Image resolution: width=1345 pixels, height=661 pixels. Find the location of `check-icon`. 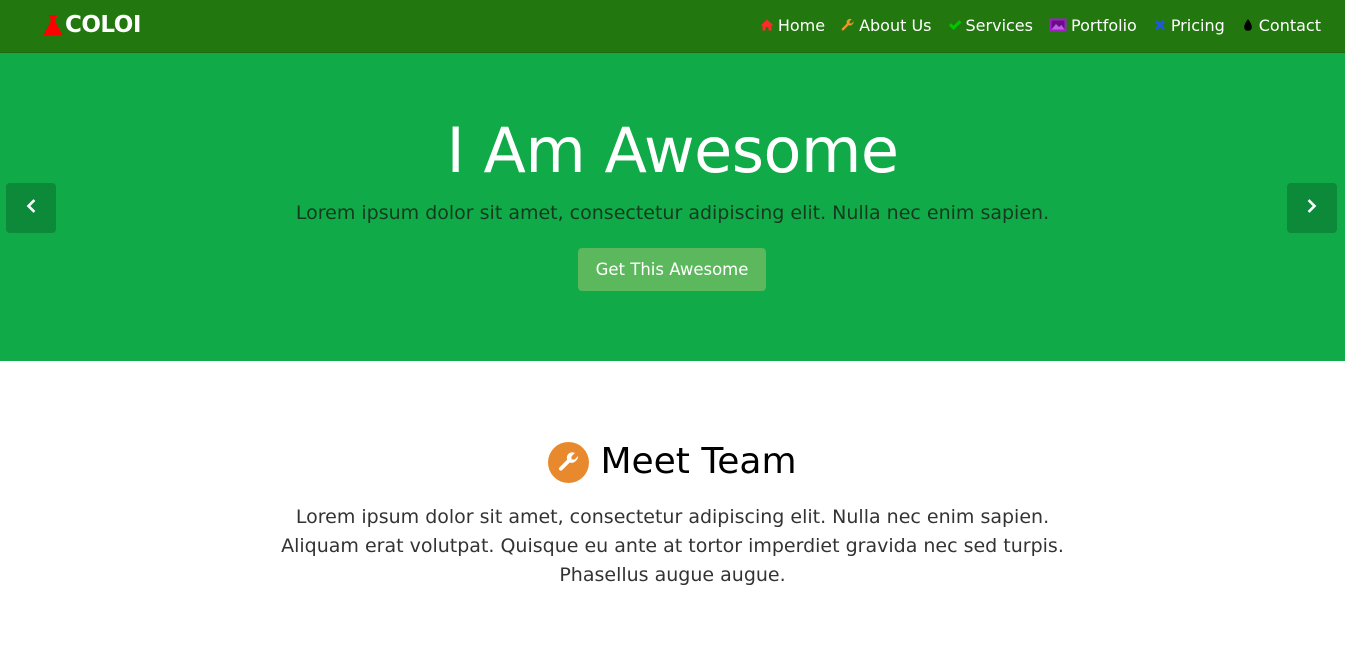

check-icon is located at coordinates (955, 25).